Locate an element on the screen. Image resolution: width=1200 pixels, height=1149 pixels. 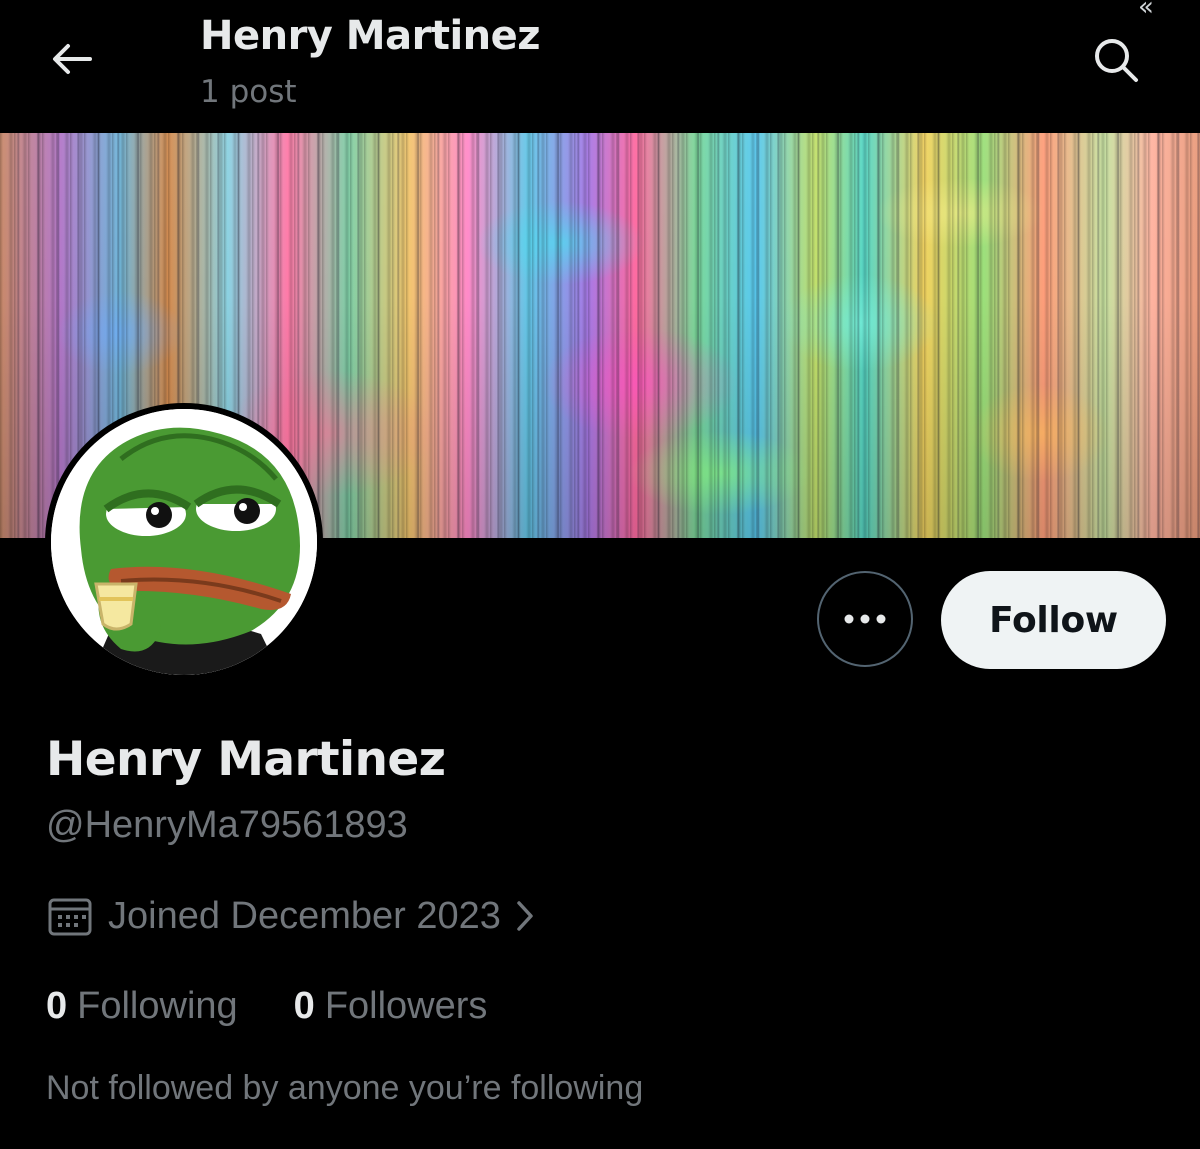
followers-stat: 0 Followers is located at coordinates (391, 1006).